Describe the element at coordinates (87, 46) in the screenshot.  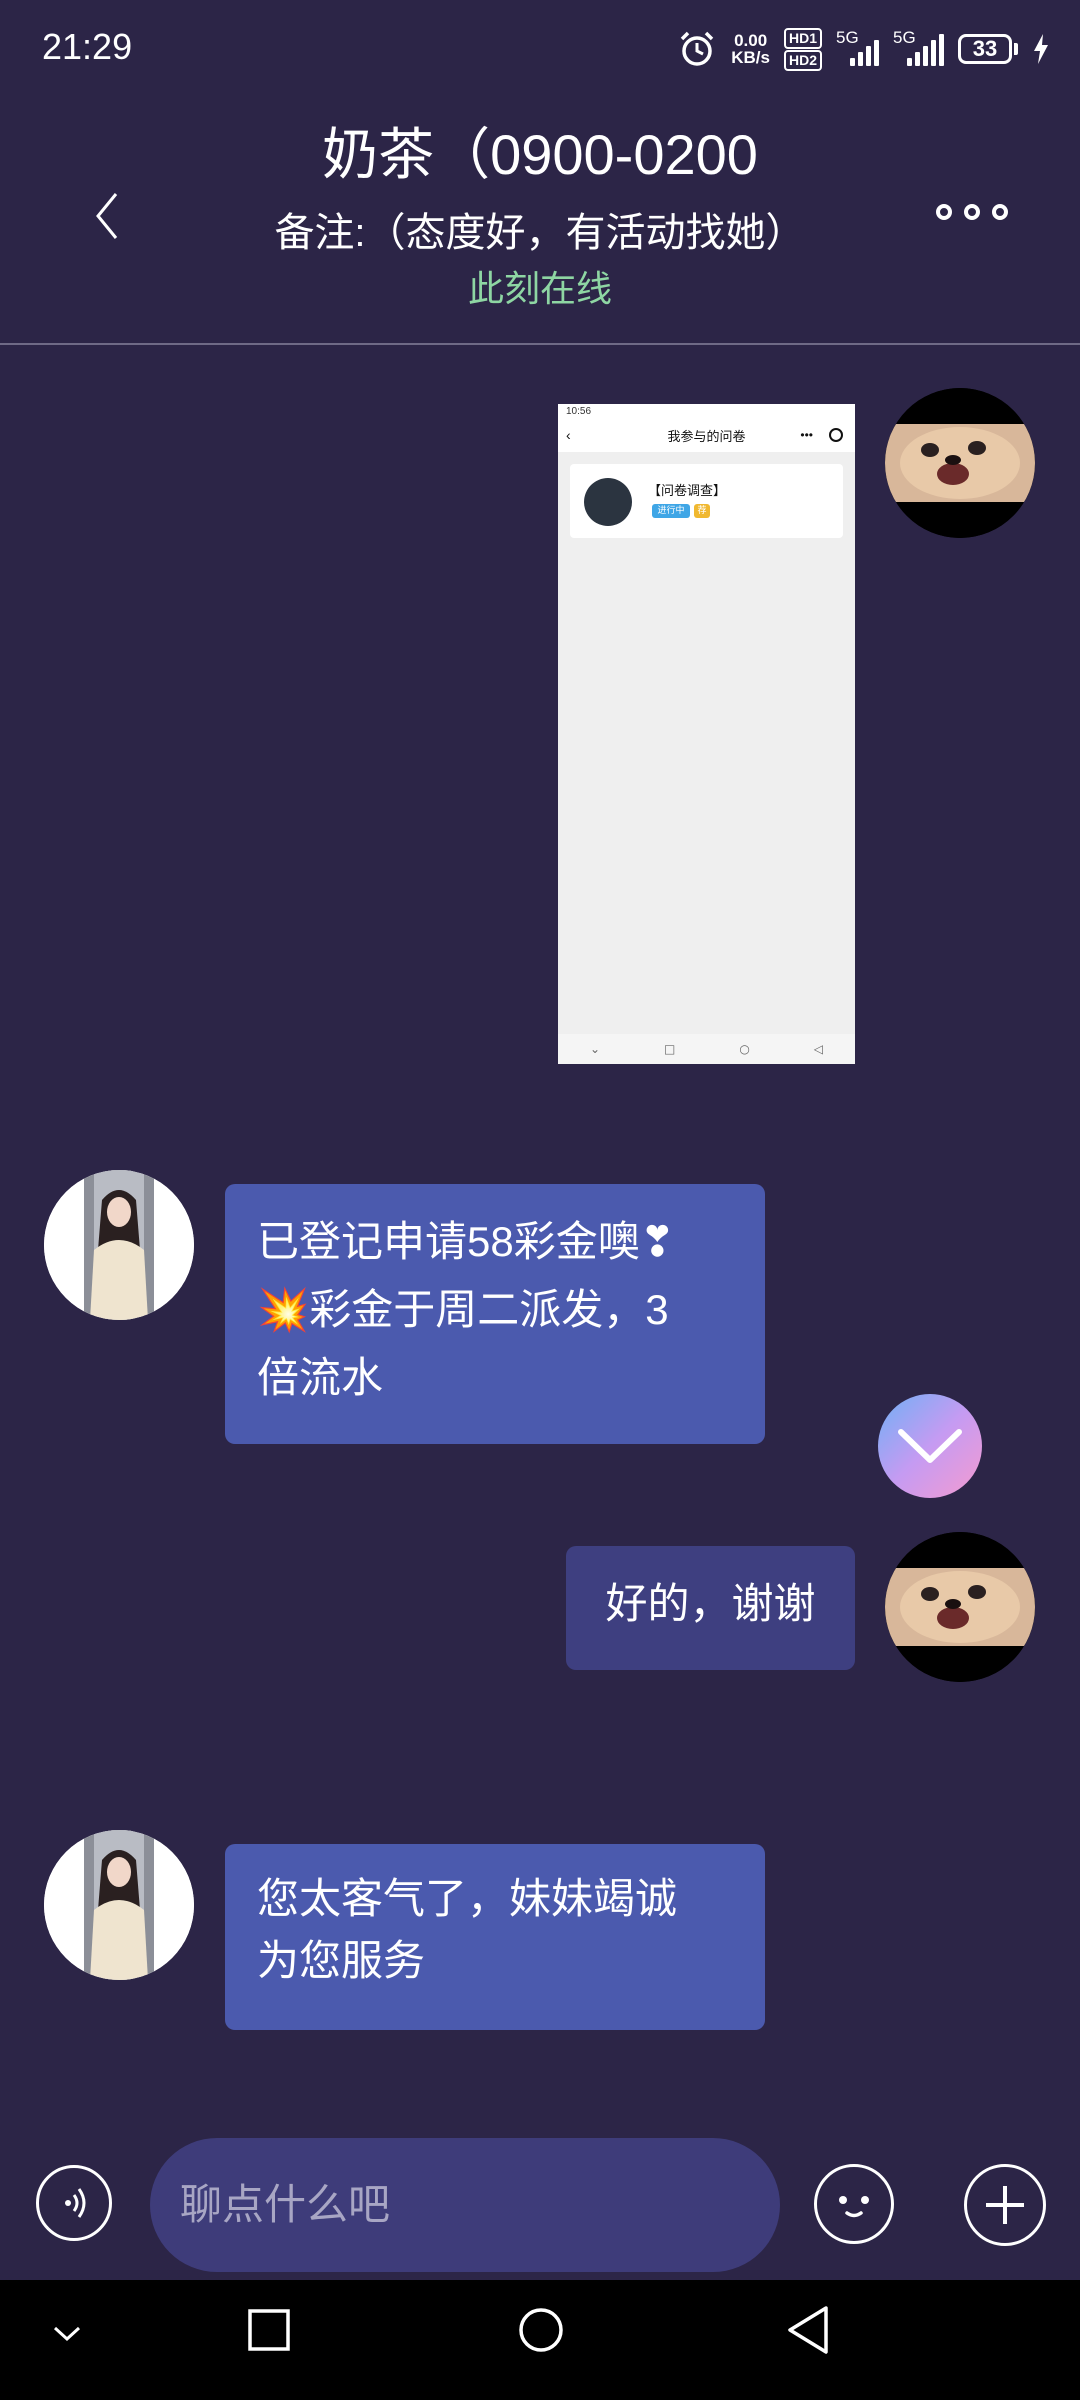
I see `status-time: 21:29` at that location.